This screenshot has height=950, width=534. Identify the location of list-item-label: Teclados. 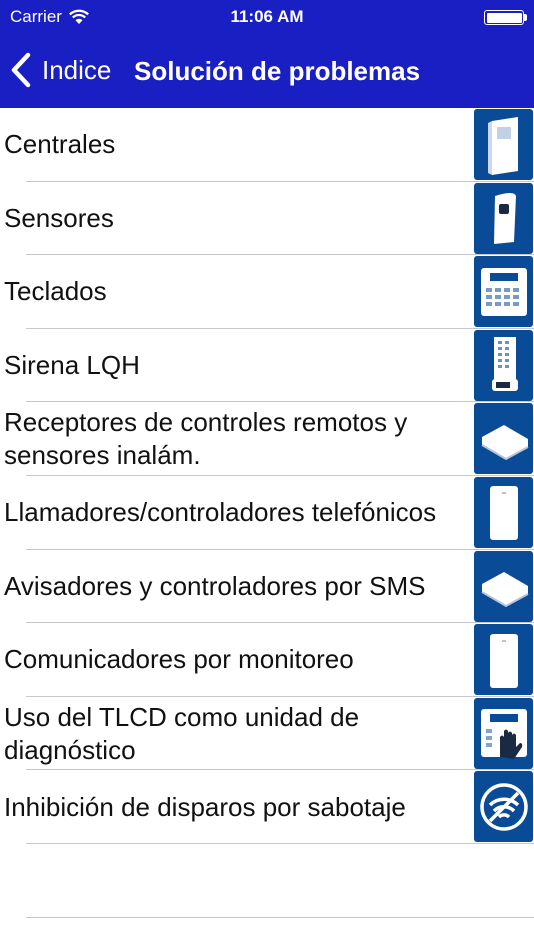
(55, 291).